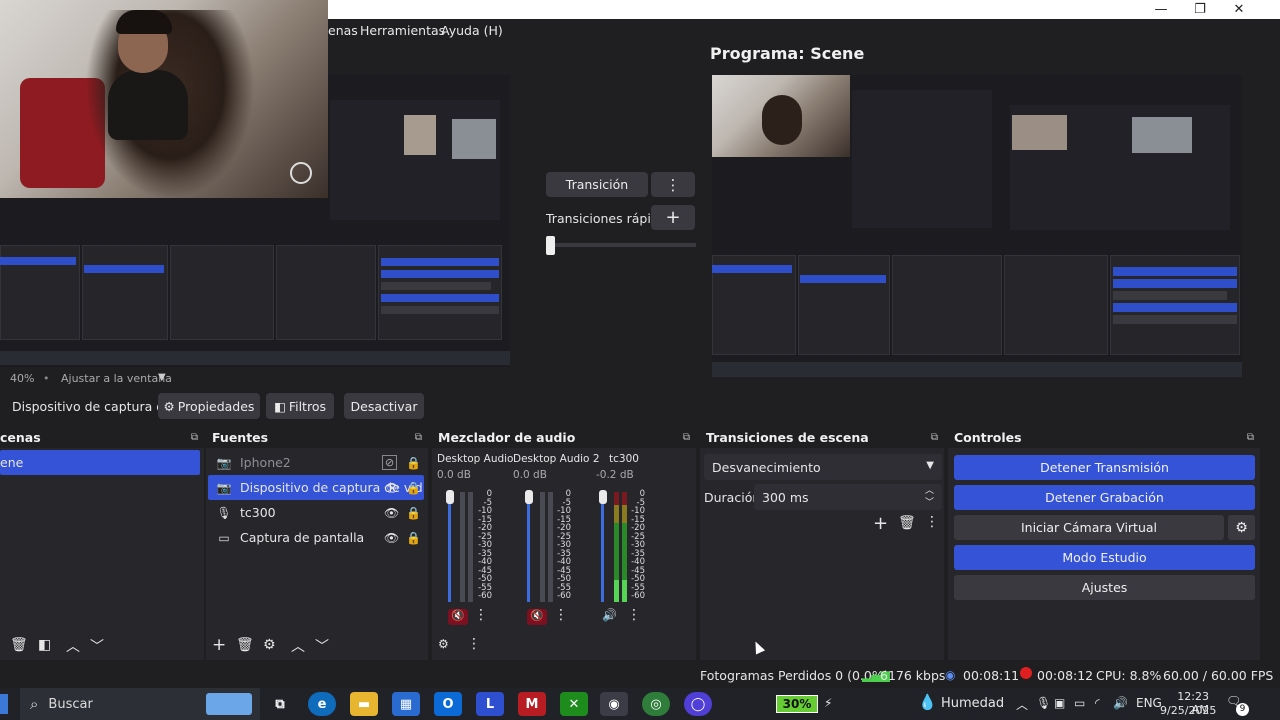 This screenshot has width=1280, height=720. I want to click on mixer-settings-icon: ⚙, so click(443, 644).